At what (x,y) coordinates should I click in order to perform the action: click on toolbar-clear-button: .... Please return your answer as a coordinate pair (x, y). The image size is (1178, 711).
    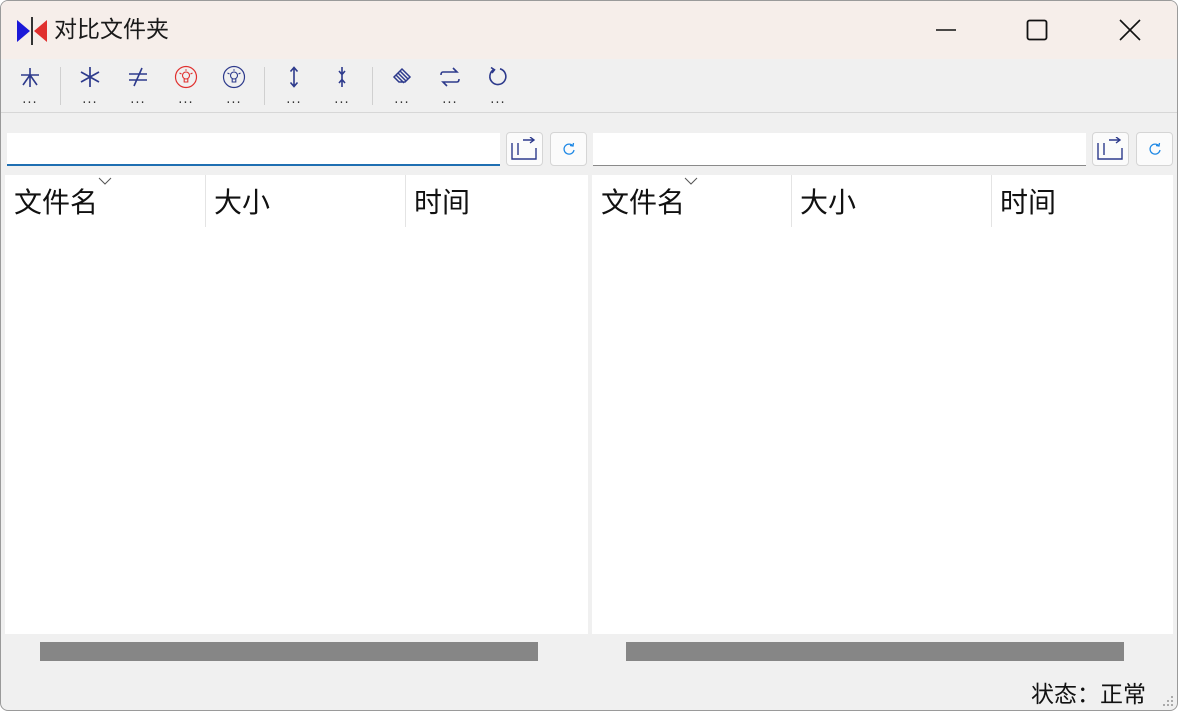
    Looking at the image, I should click on (402, 86).